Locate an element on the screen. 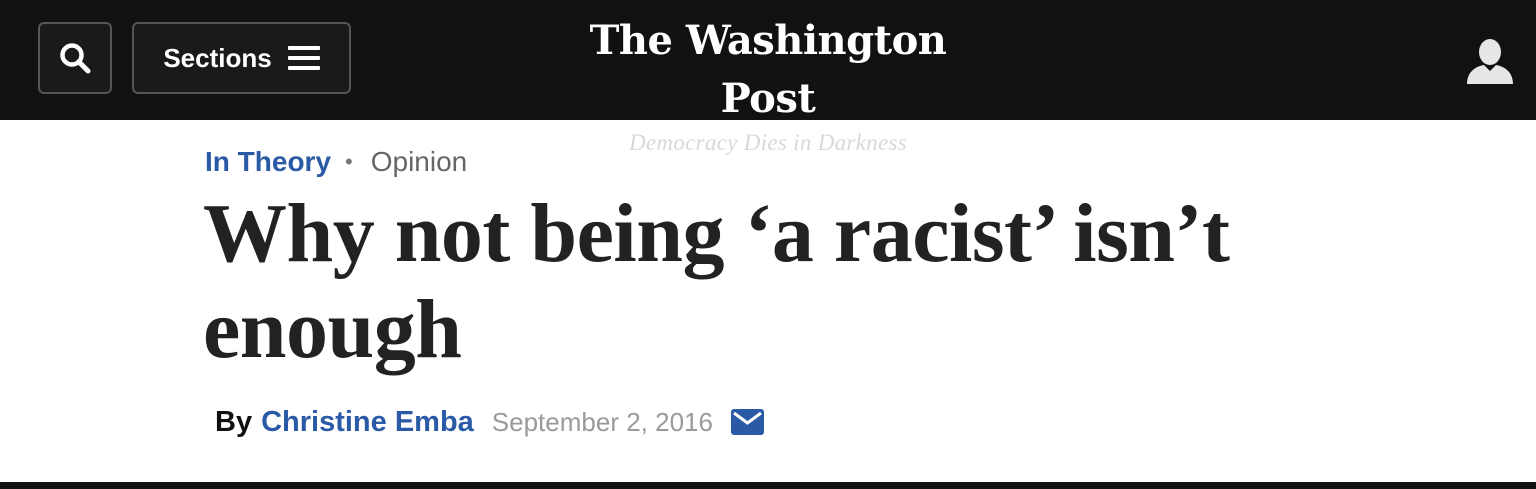 This screenshot has width=1536, height=489. email-envelope-icon is located at coordinates (747, 422).